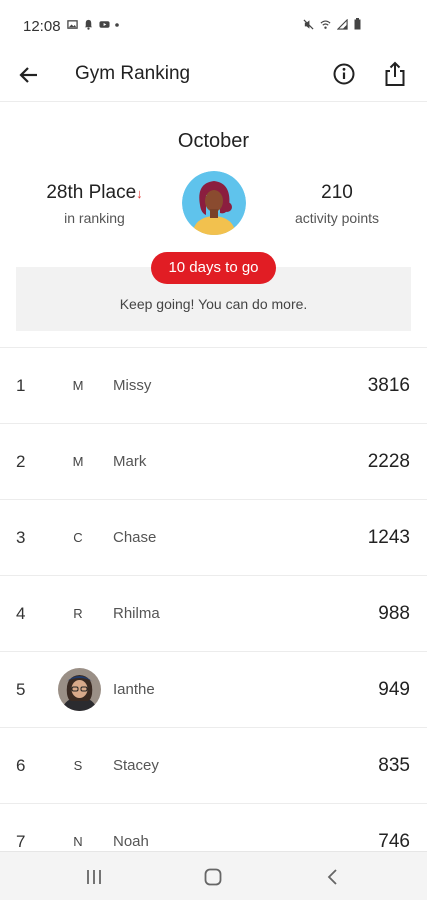 Image resolution: width=427 pixels, height=900 pixels. What do you see at coordinates (337, 204) in the screenshot?
I see `activity-points: 210 activity points` at bounding box center [337, 204].